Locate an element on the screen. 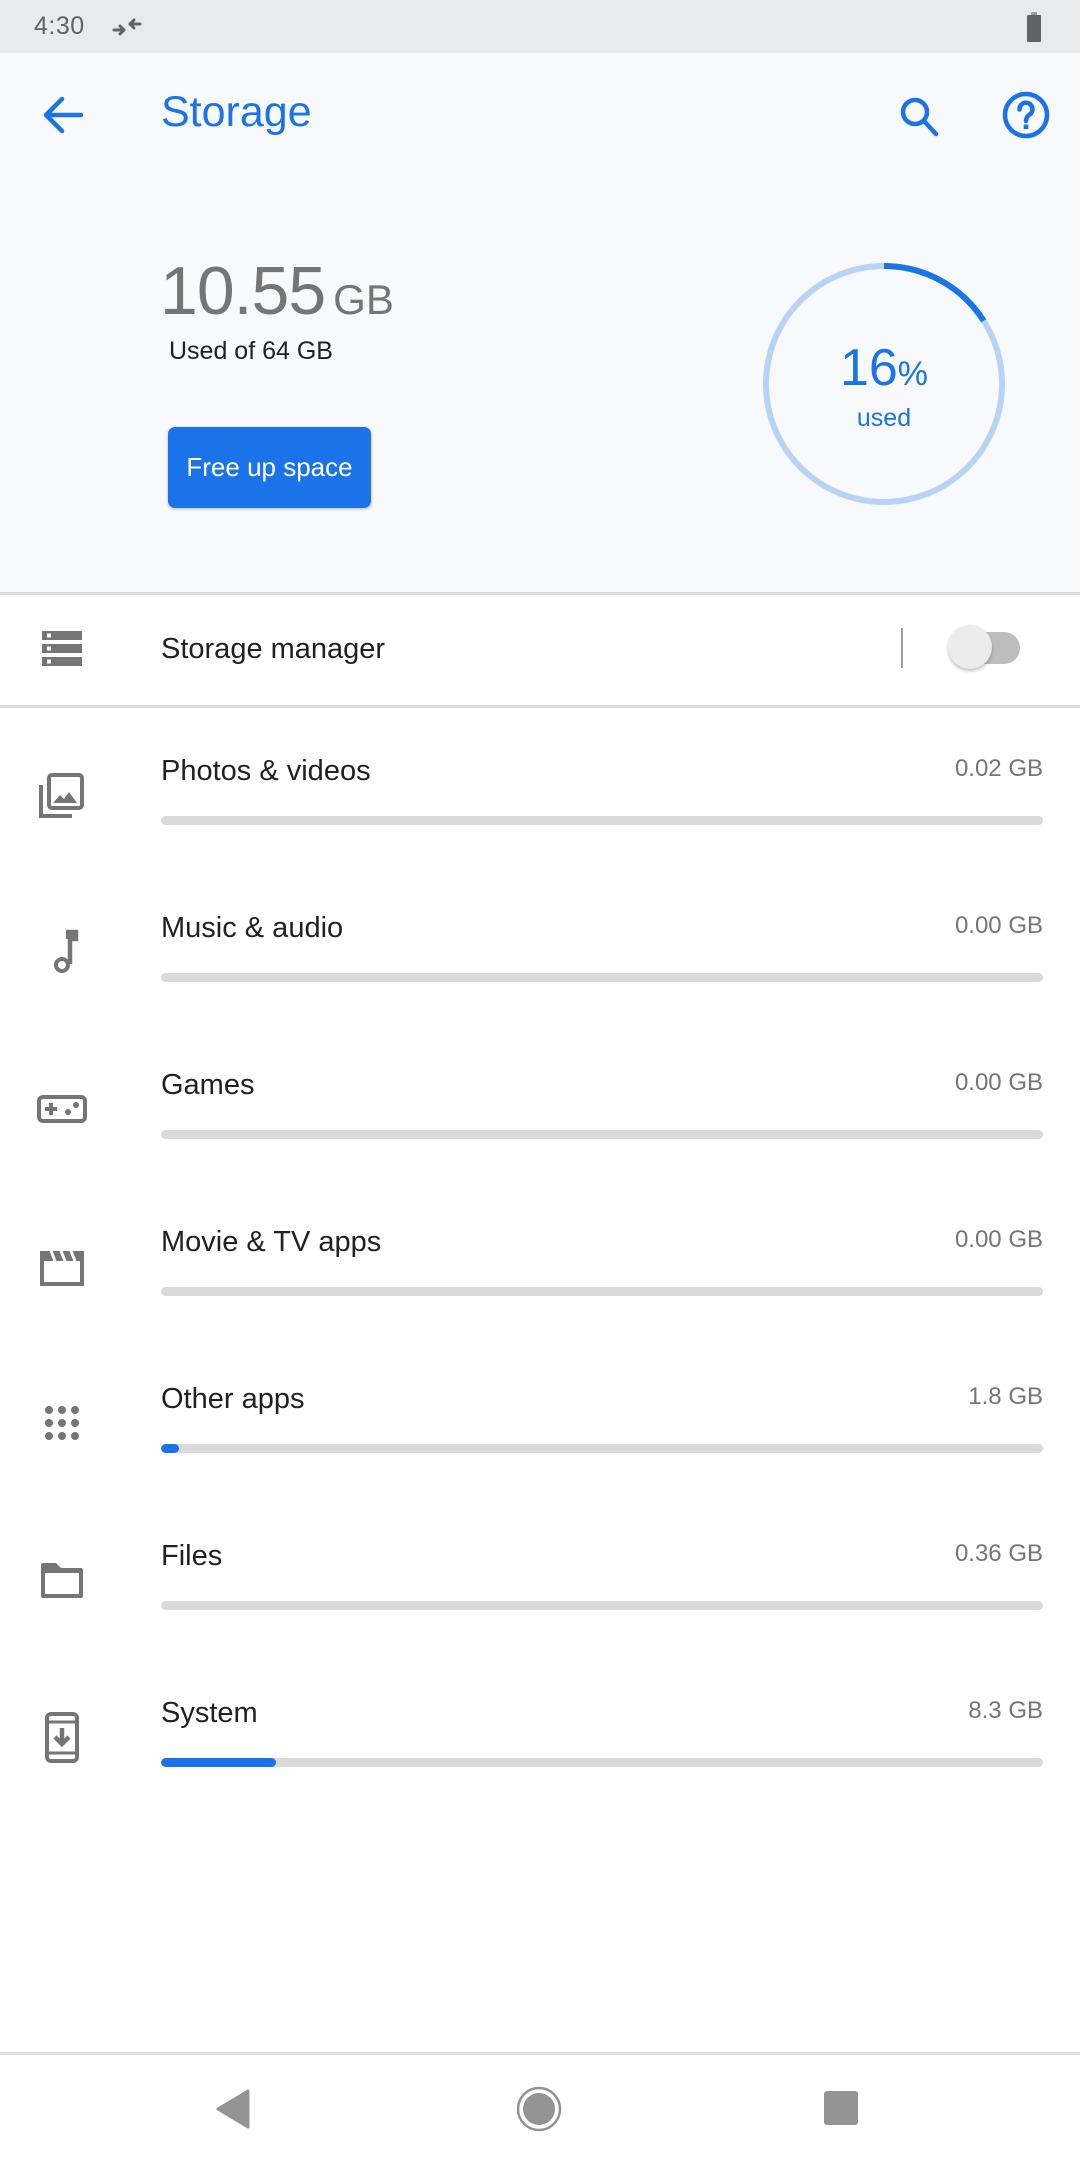  system-update-icon is located at coordinates (62, 1737).